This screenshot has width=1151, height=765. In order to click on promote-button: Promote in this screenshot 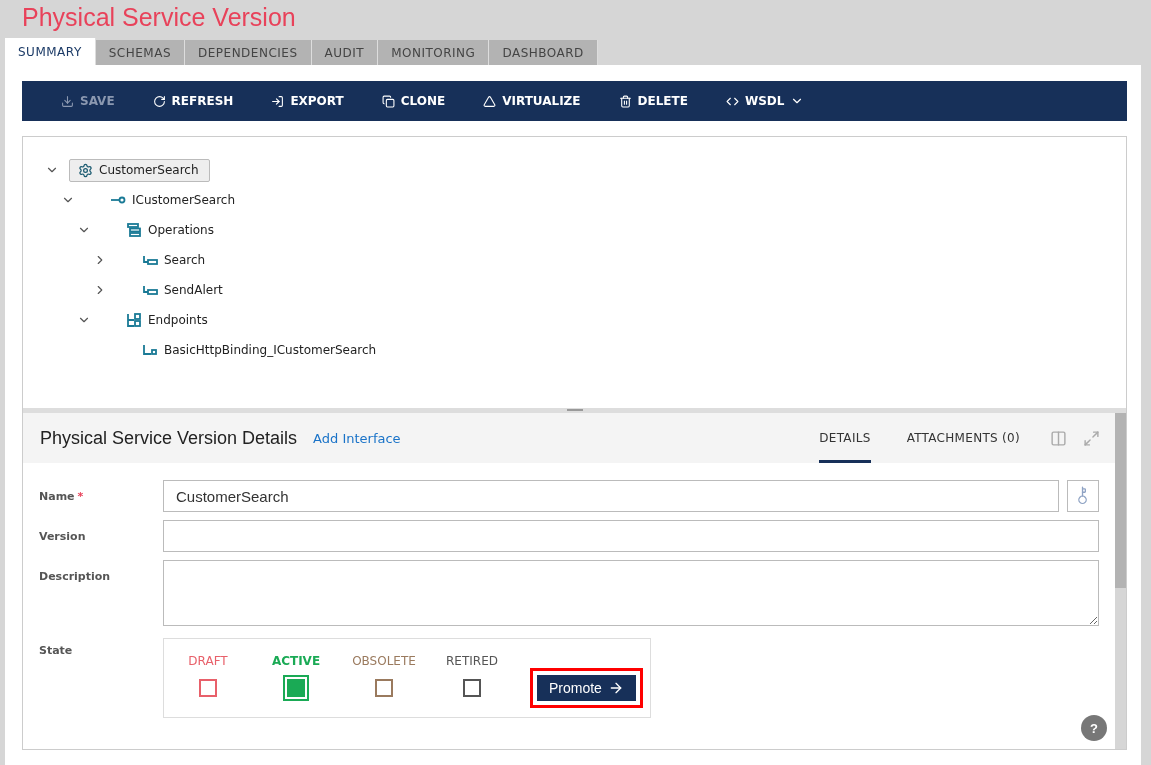, I will do `click(586, 688)`.